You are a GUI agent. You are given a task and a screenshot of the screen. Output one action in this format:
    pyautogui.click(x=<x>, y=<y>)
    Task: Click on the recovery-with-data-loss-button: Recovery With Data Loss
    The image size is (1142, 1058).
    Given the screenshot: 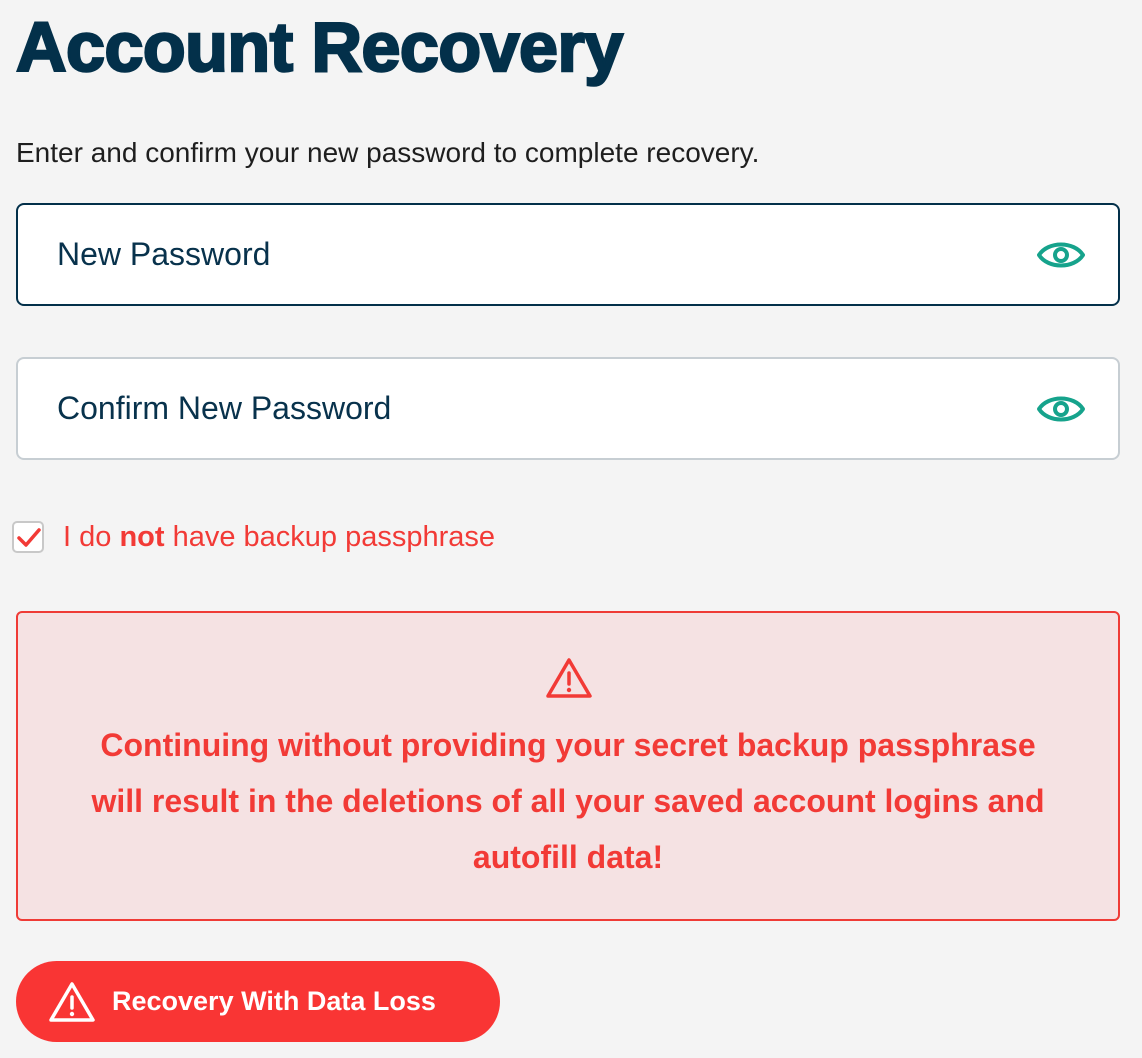 What is the action you would take?
    pyautogui.click(x=258, y=1001)
    